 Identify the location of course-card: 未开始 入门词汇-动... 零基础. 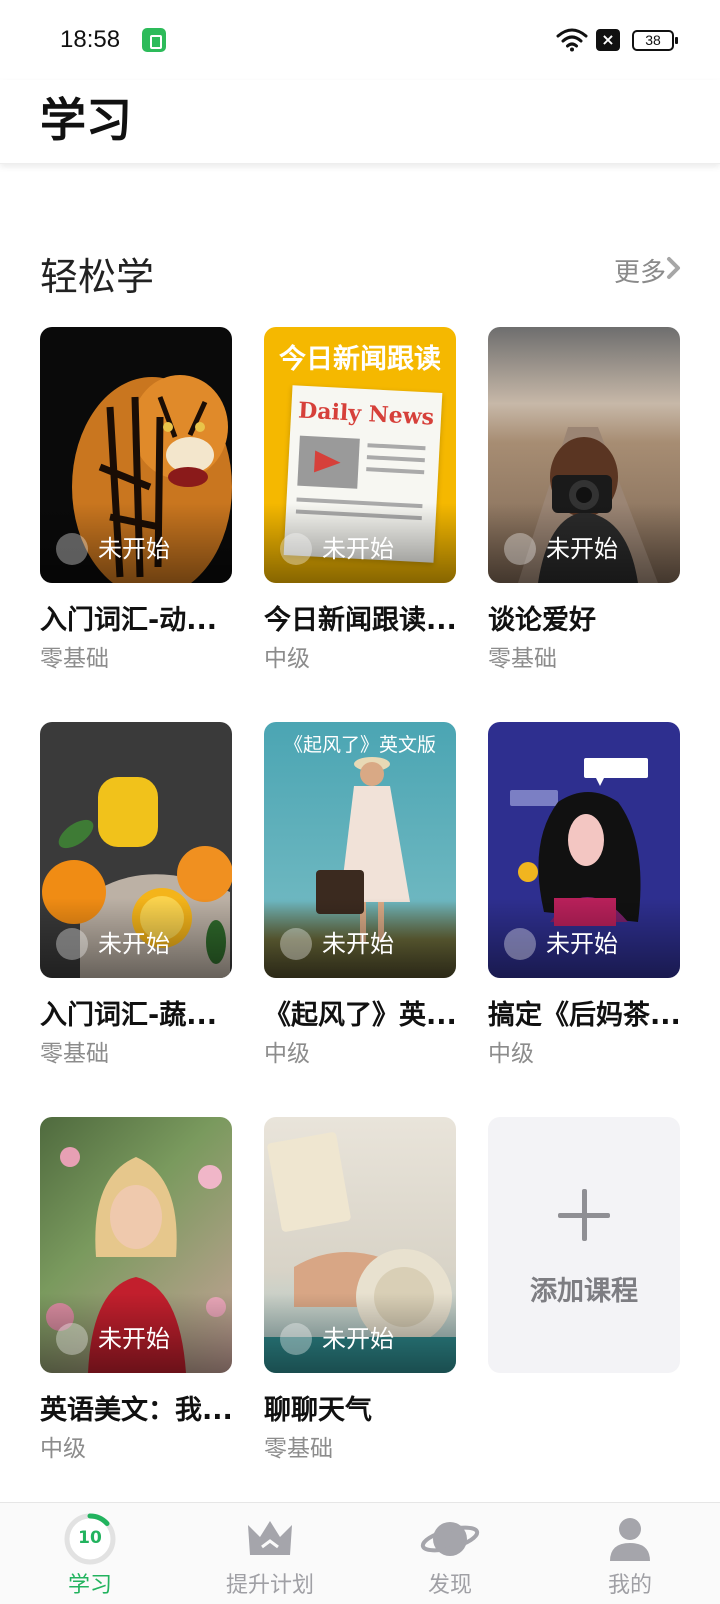
(136, 501).